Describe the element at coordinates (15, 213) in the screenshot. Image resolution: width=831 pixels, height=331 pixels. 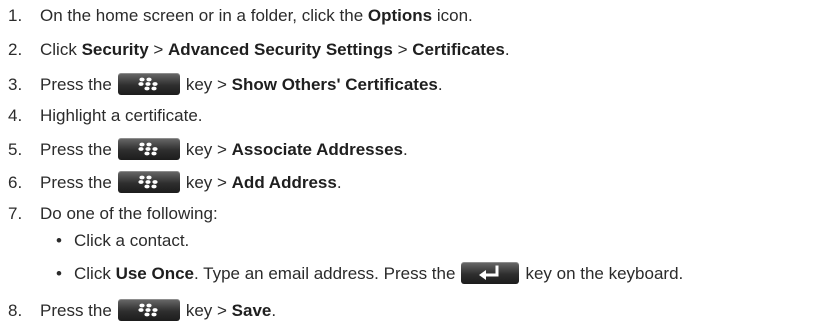
I see `step-number: 7.` at that location.